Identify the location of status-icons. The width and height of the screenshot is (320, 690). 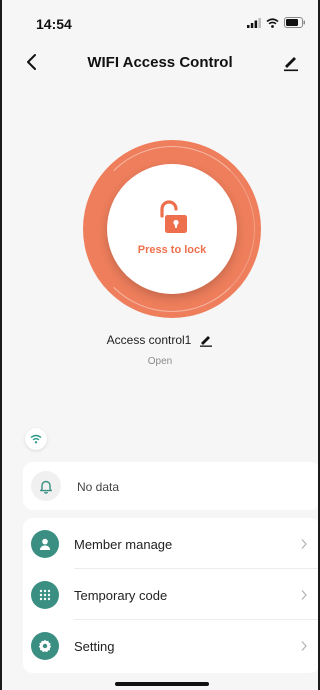
(276, 22).